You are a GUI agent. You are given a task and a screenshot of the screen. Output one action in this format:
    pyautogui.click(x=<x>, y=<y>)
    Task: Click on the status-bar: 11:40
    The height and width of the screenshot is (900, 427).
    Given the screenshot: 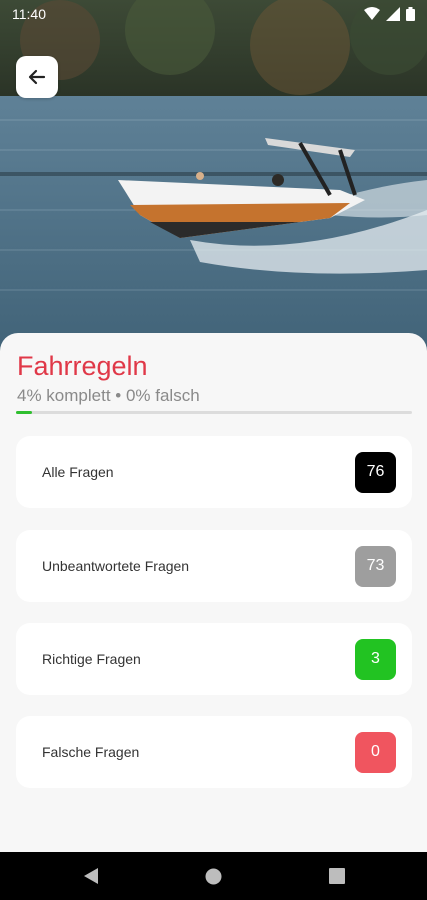 What is the action you would take?
    pyautogui.click(x=213, y=14)
    